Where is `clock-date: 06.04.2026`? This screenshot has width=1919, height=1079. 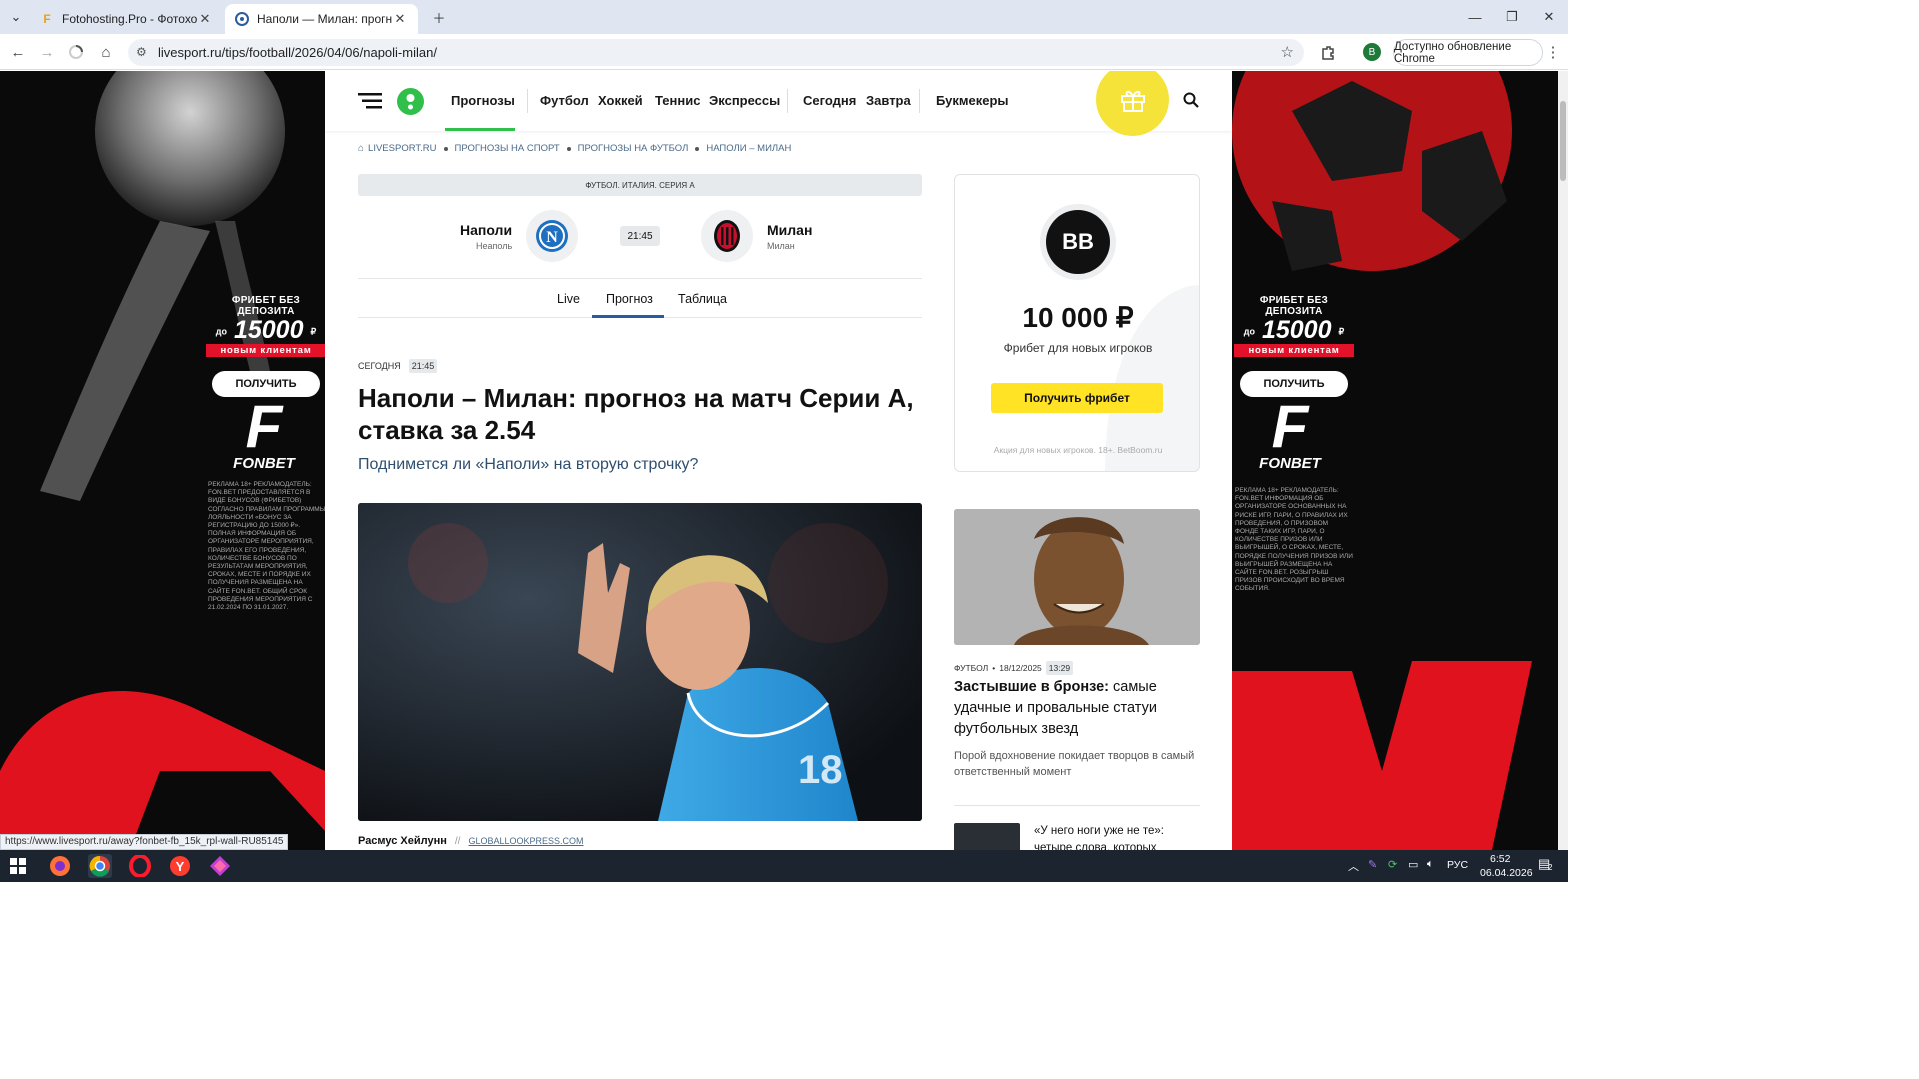 clock-date: 06.04.2026 is located at coordinates (1506, 873).